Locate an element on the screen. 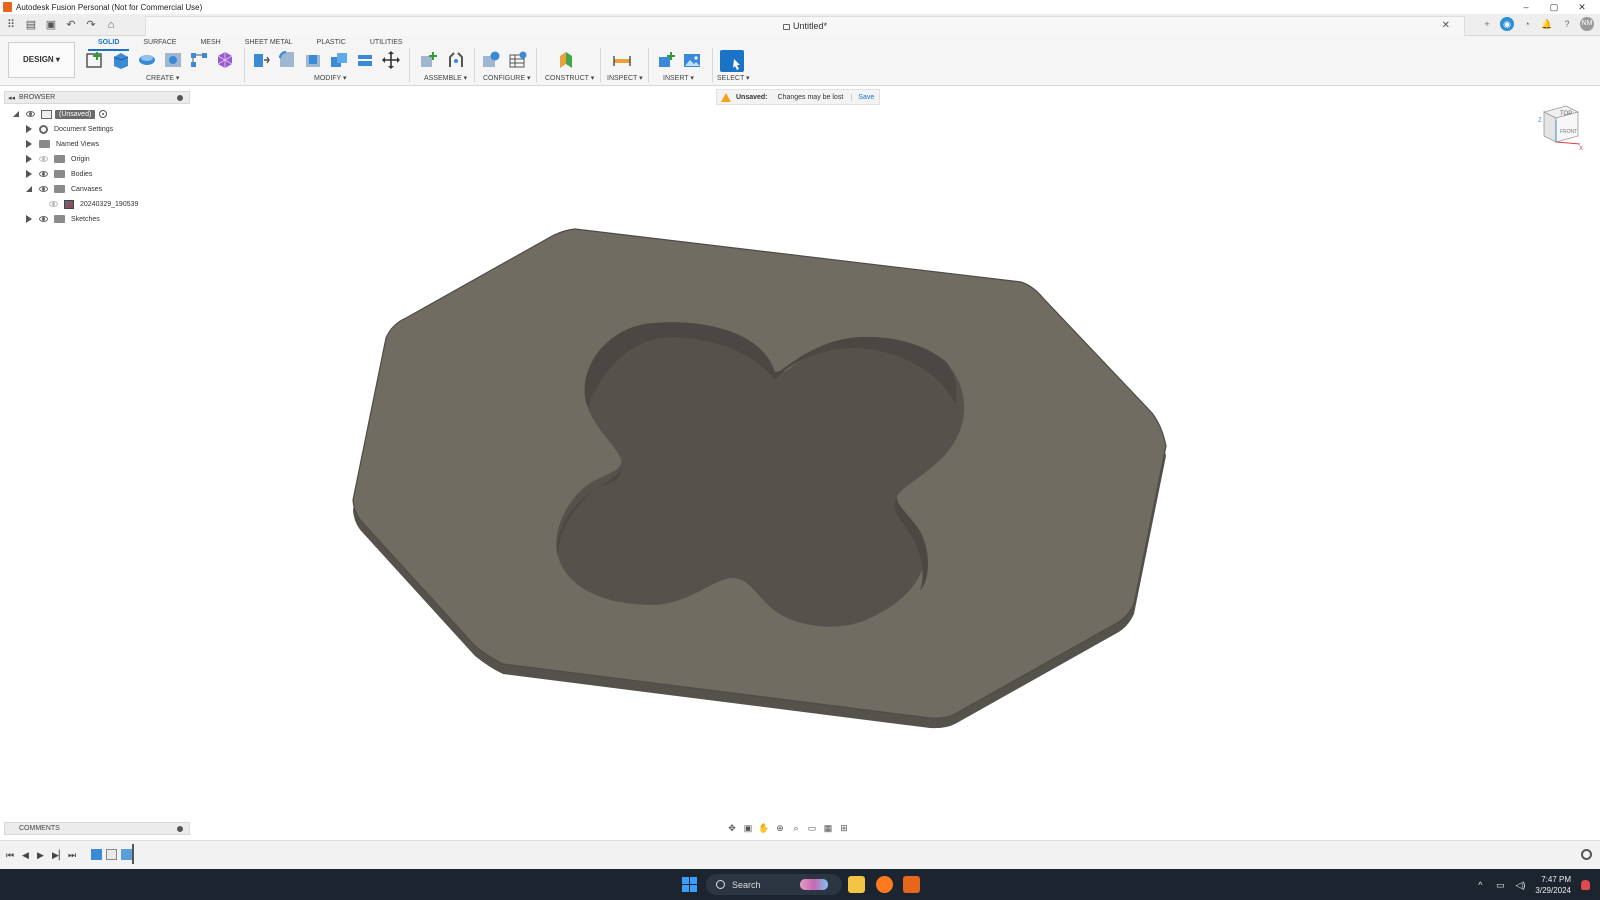 Image resolution: width=1600 pixels, height=900 pixels. viewports-icon: ⊞ is located at coordinates (844, 828).